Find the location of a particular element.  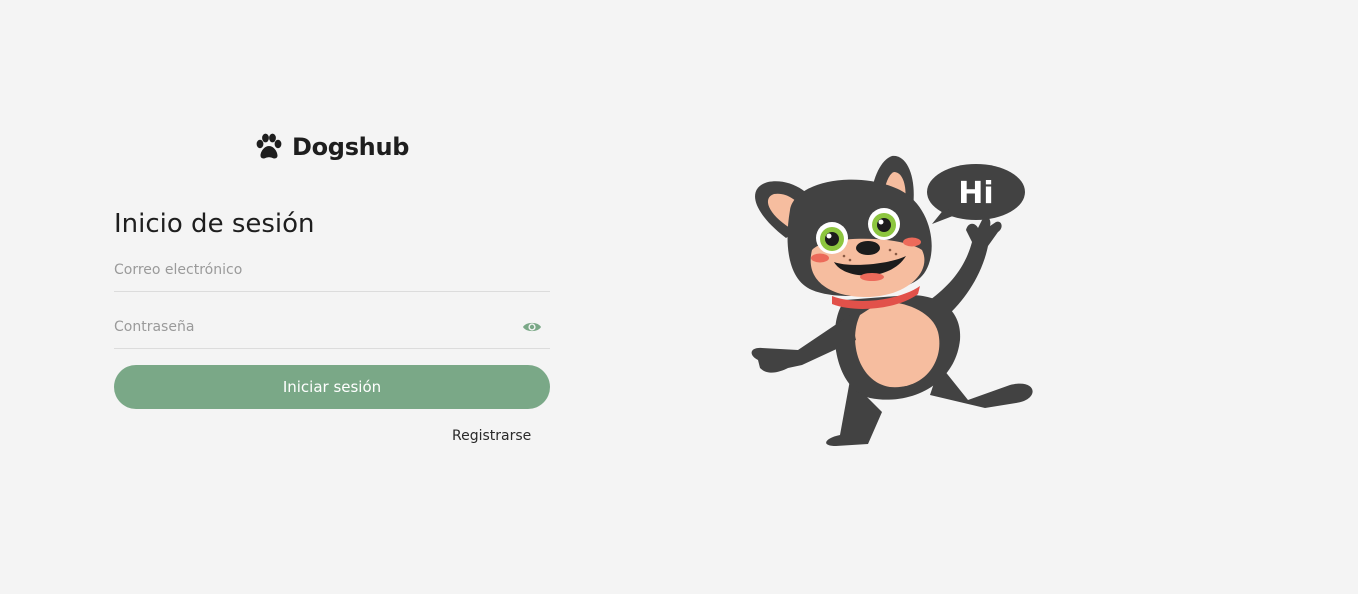

email-field-wrapper is located at coordinates (332, 270).